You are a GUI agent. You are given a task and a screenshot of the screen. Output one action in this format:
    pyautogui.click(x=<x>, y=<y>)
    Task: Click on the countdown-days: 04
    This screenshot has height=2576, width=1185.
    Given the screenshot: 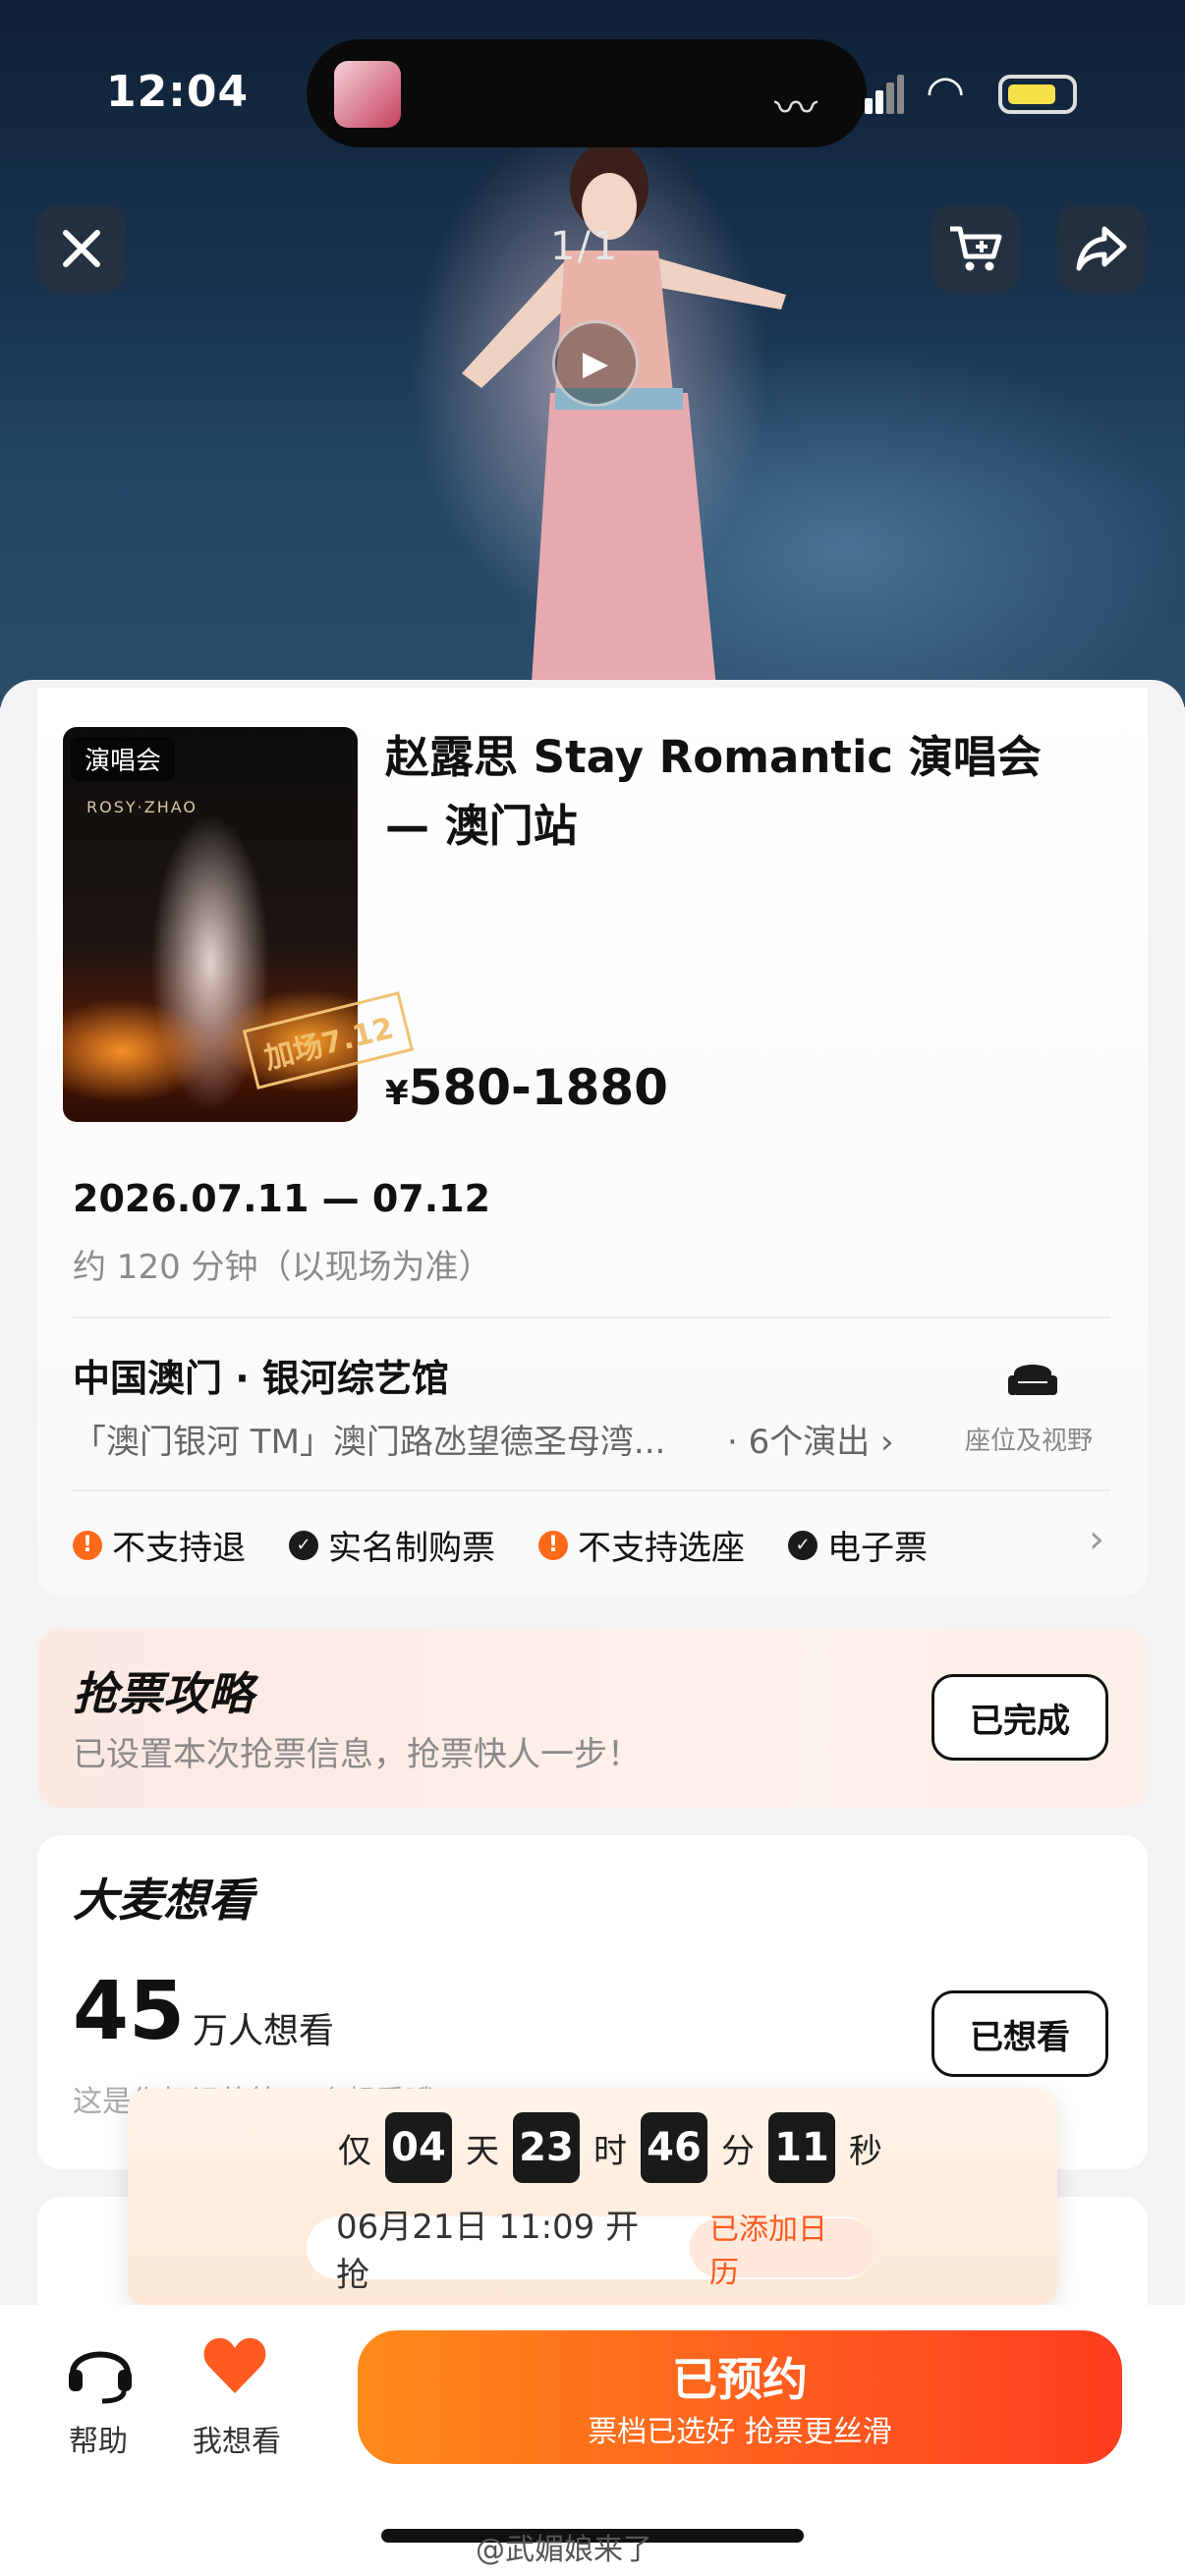 What is the action you would take?
    pyautogui.click(x=418, y=2147)
    